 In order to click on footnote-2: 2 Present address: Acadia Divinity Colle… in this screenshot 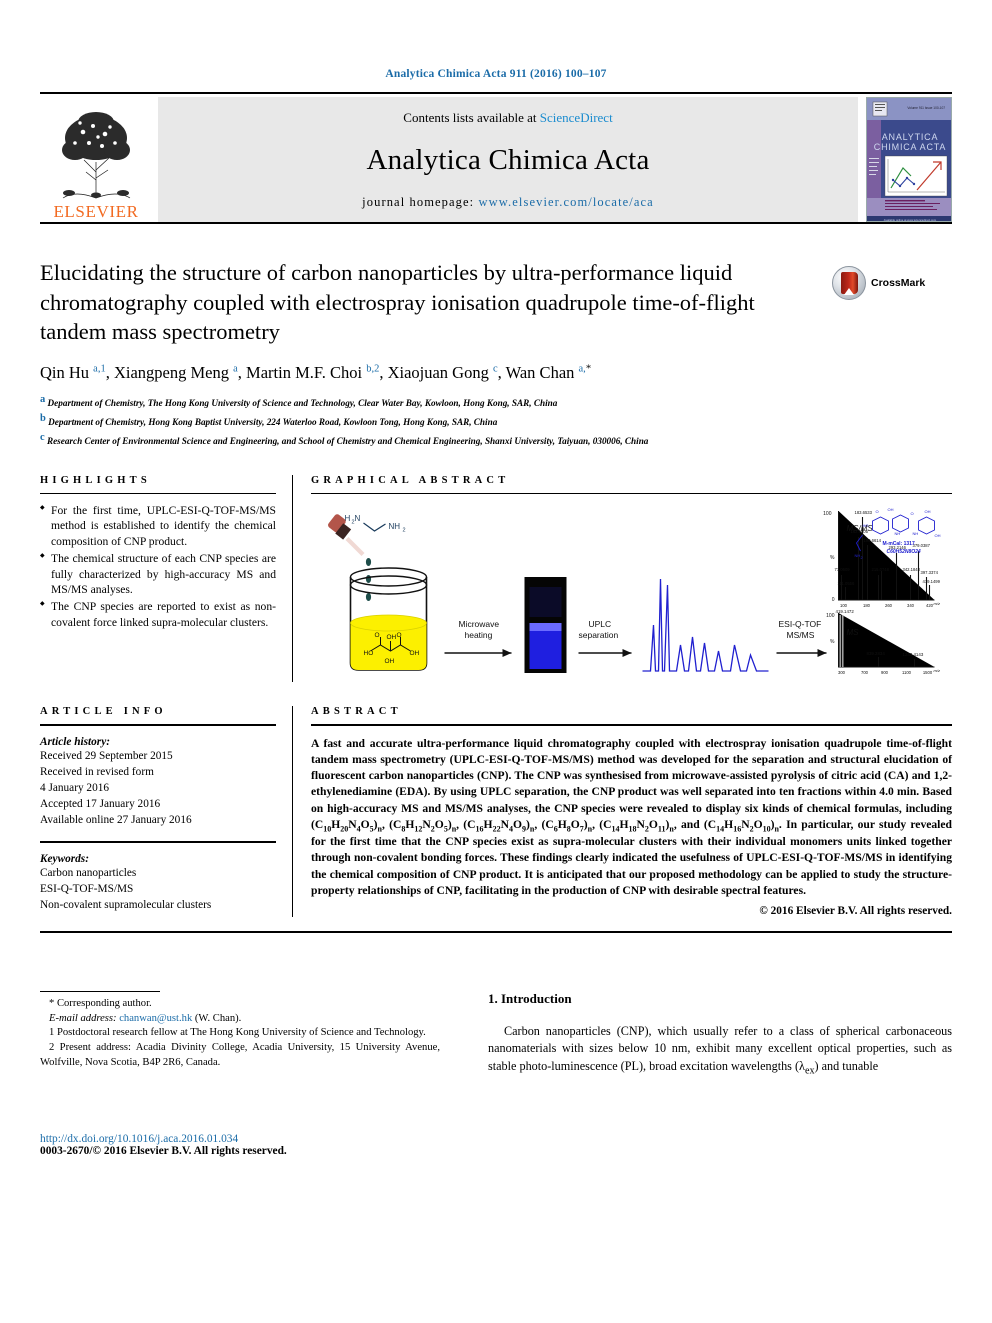, I will do `click(240, 1054)`.